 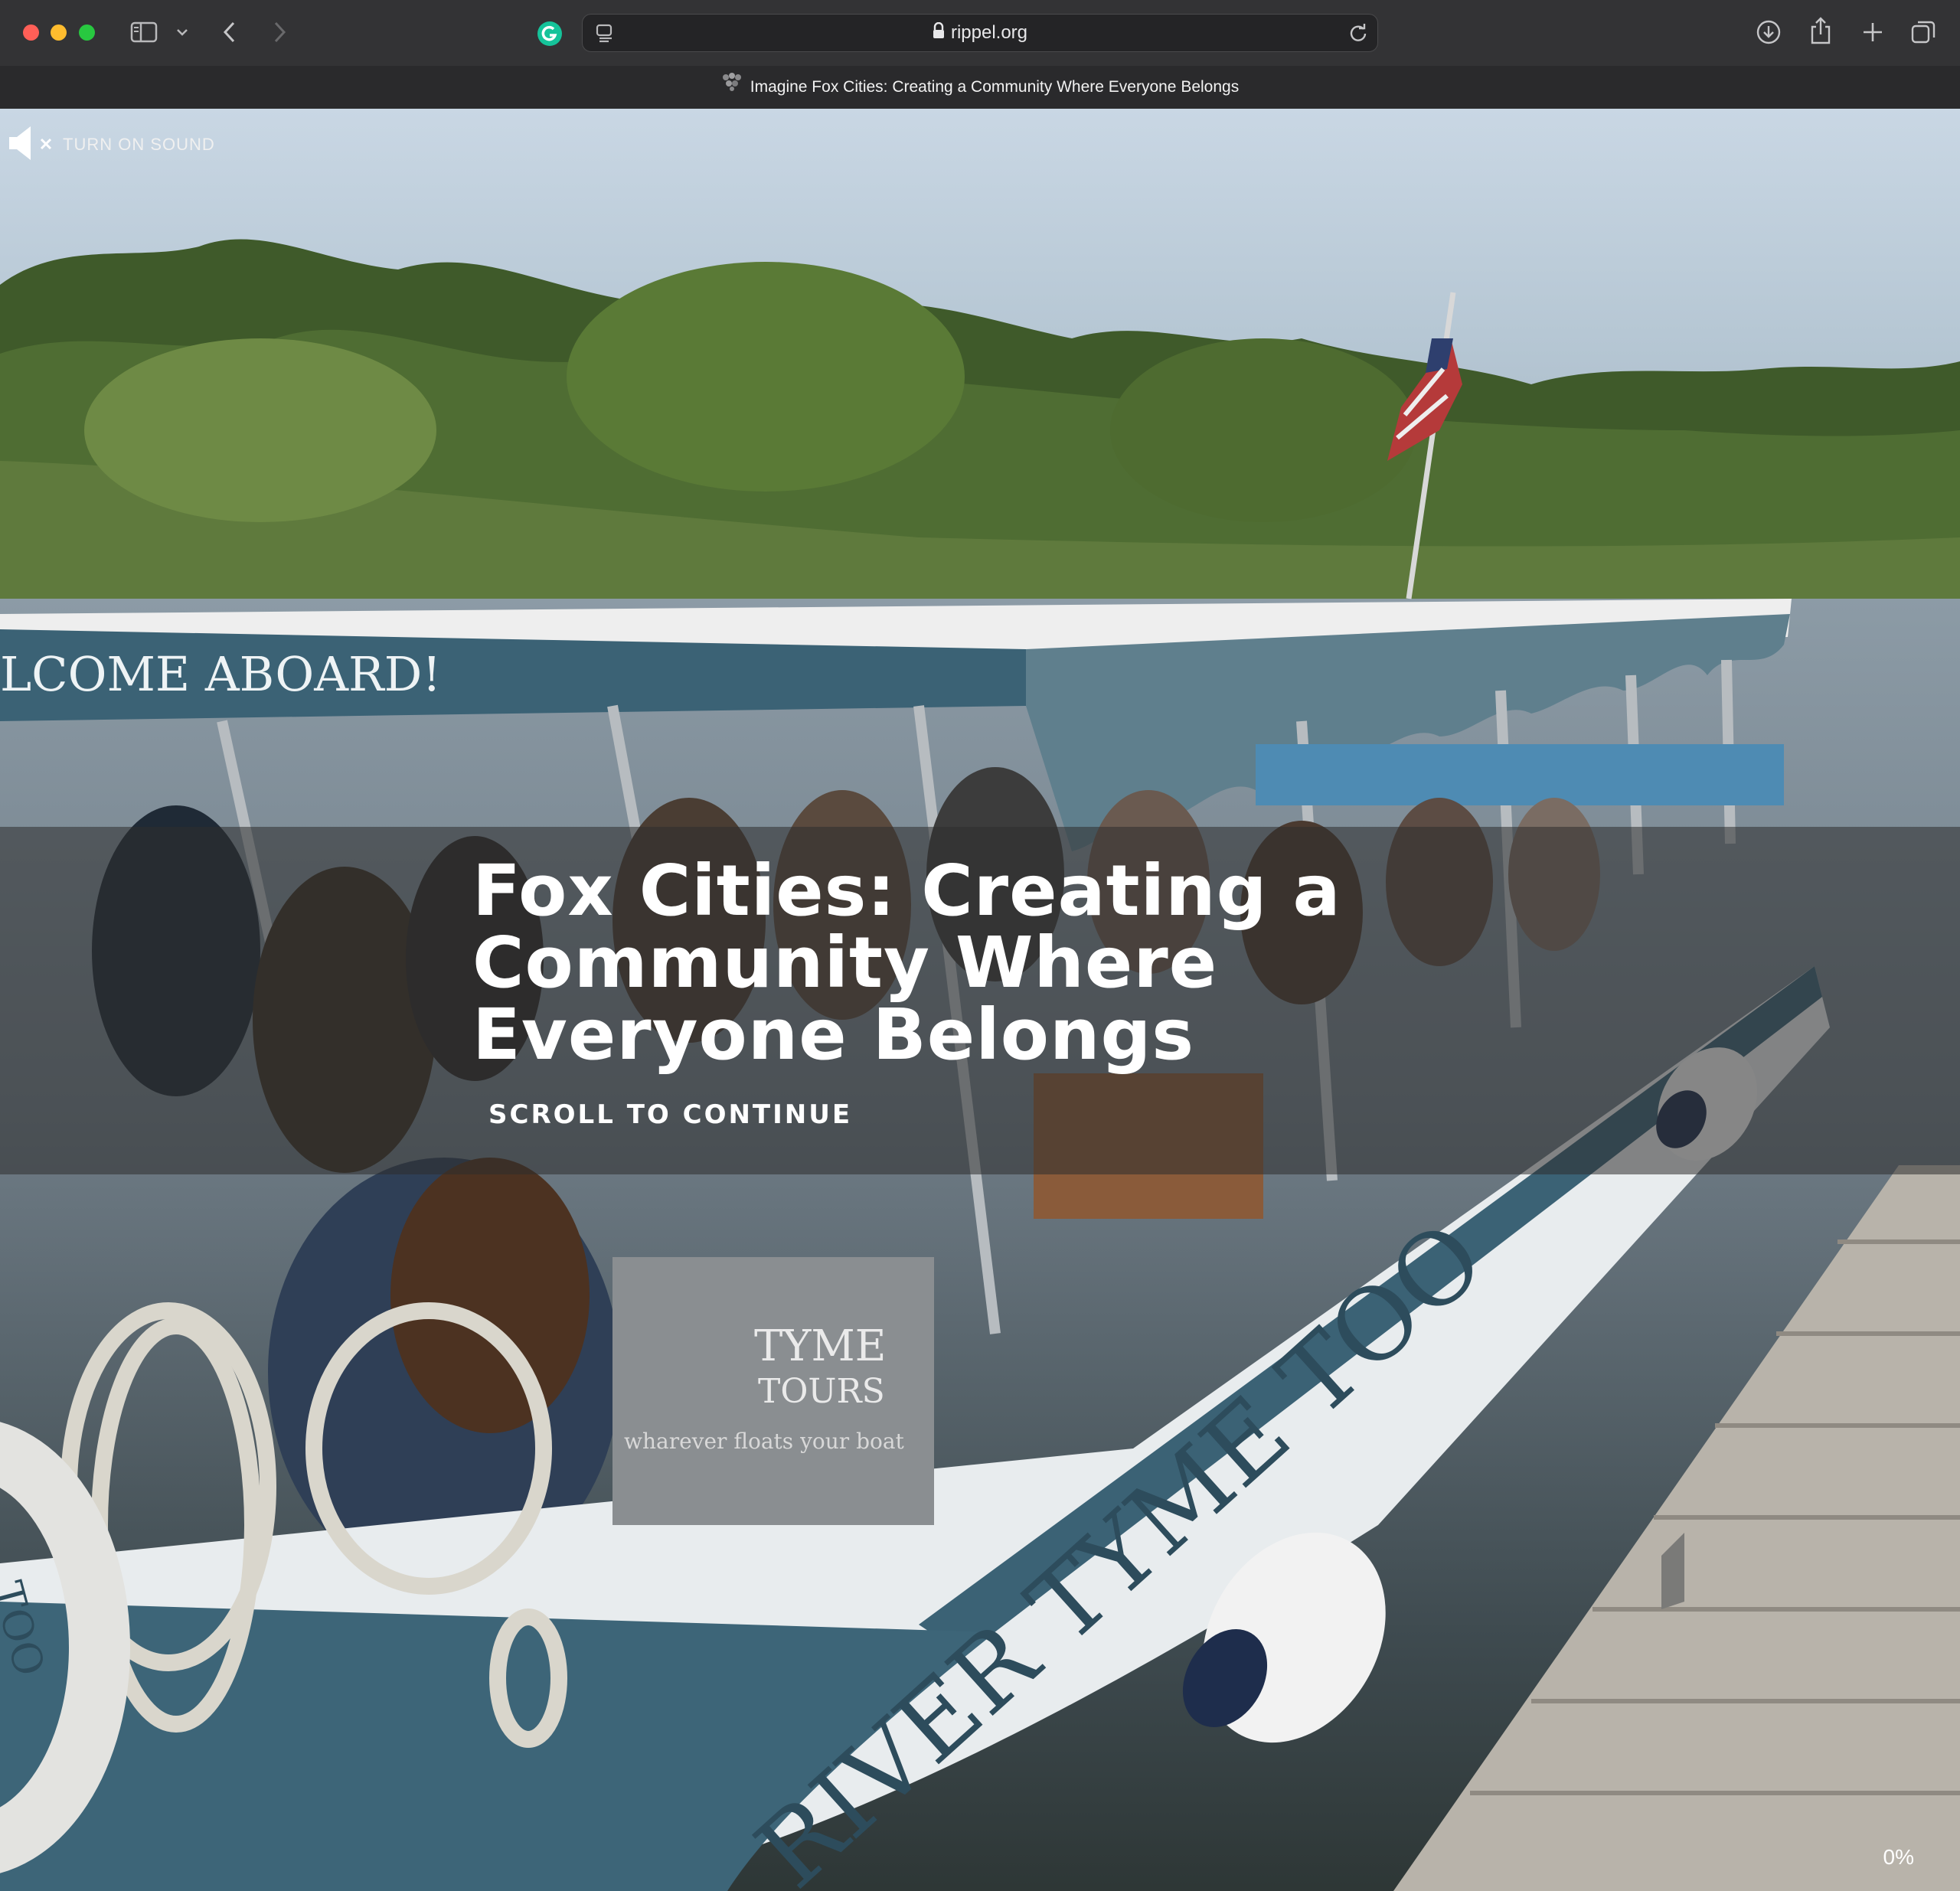 What do you see at coordinates (182, 32) in the screenshot?
I see `chevron-down-icon` at bounding box center [182, 32].